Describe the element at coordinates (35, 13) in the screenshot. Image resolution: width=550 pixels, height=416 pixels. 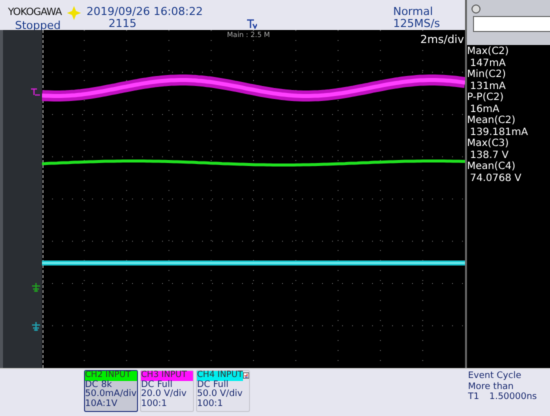
I see `brand-logo: YOKOGAWA` at that location.